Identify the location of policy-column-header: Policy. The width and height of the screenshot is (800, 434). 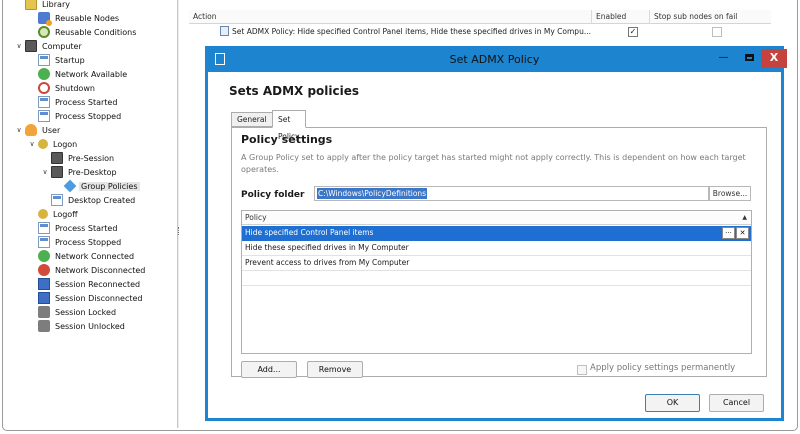
(256, 217).